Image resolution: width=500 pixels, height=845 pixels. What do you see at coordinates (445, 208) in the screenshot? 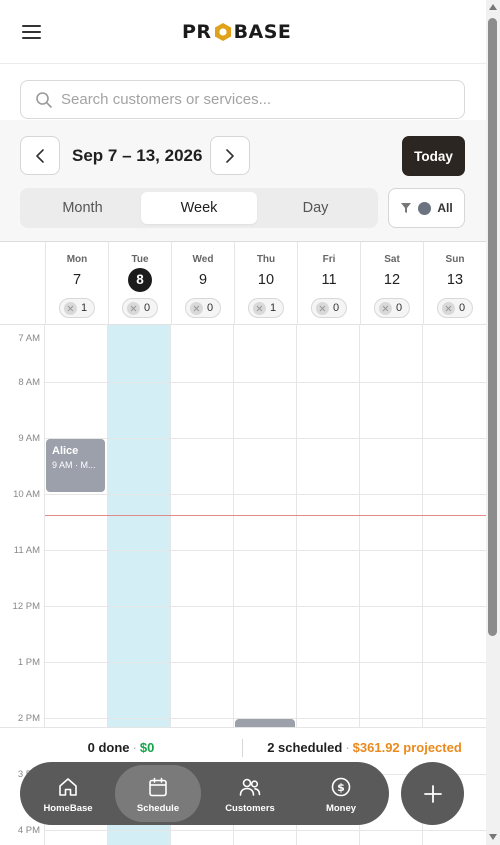
I see `filter-label: All` at bounding box center [445, 208].